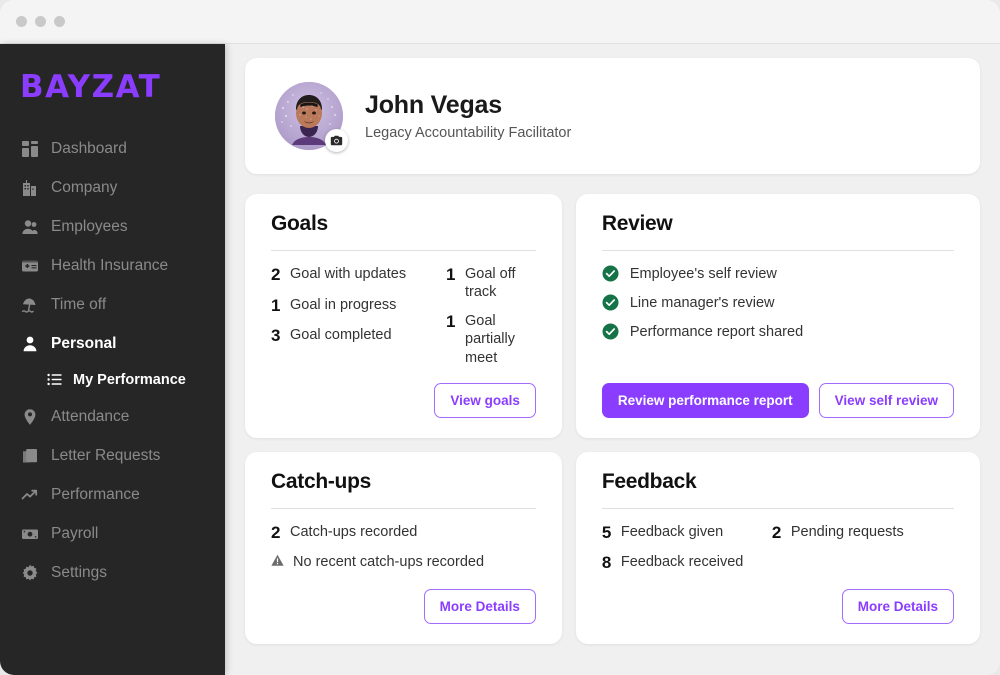 This screenshot has height=675, width=1000. Describe the element at coordinates (886, 400) in the screenshot. I see `view-self-review-button: View self review` at that location.